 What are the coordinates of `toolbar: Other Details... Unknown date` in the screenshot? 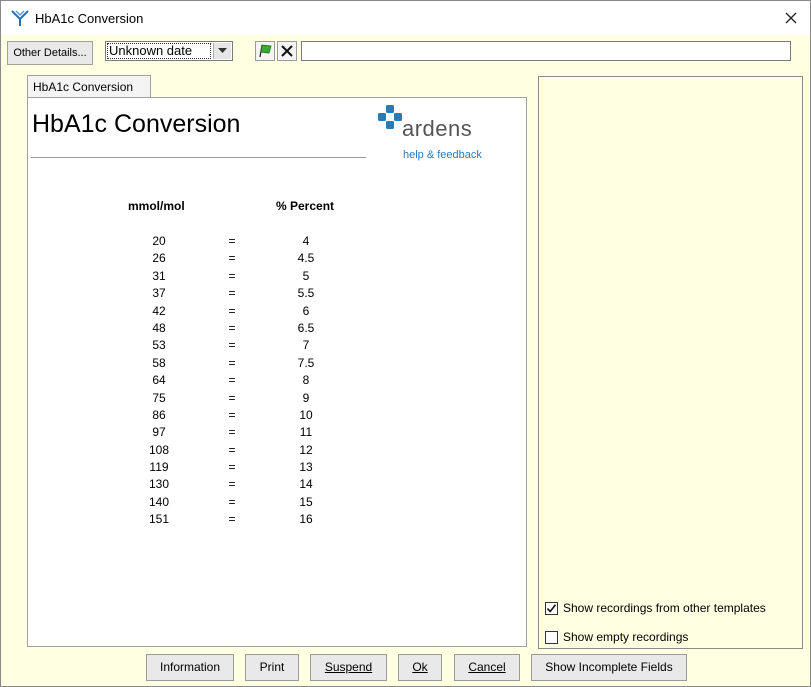 It's located at (405, 51).